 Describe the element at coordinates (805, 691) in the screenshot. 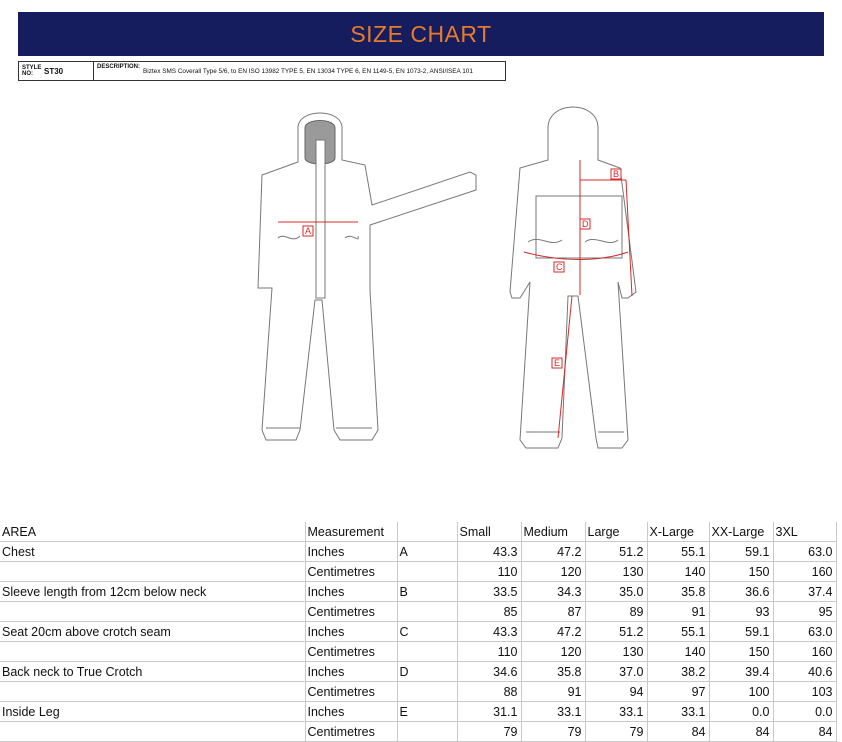

I see `cell-3xl: 103` at that location.